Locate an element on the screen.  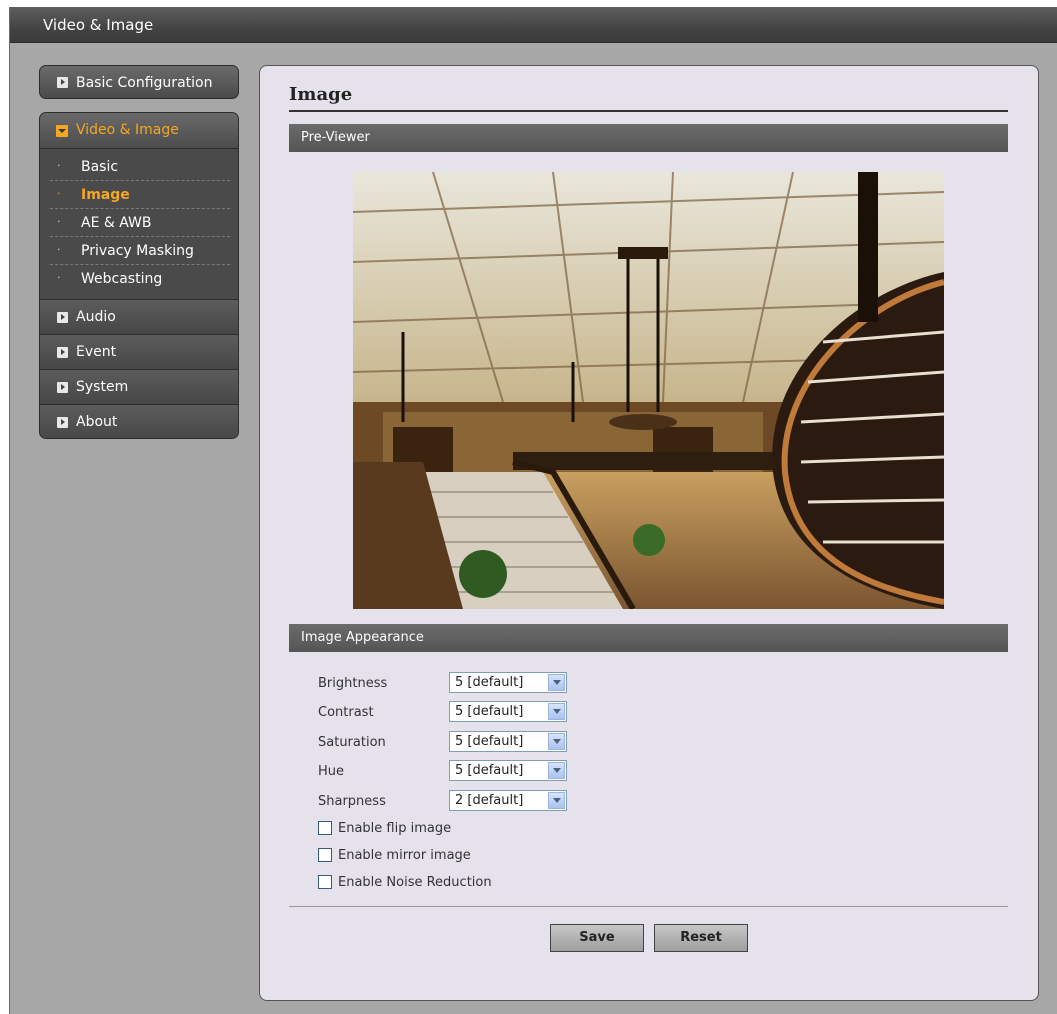
mirror-image-checkbox is located at coordinates (325, 855).